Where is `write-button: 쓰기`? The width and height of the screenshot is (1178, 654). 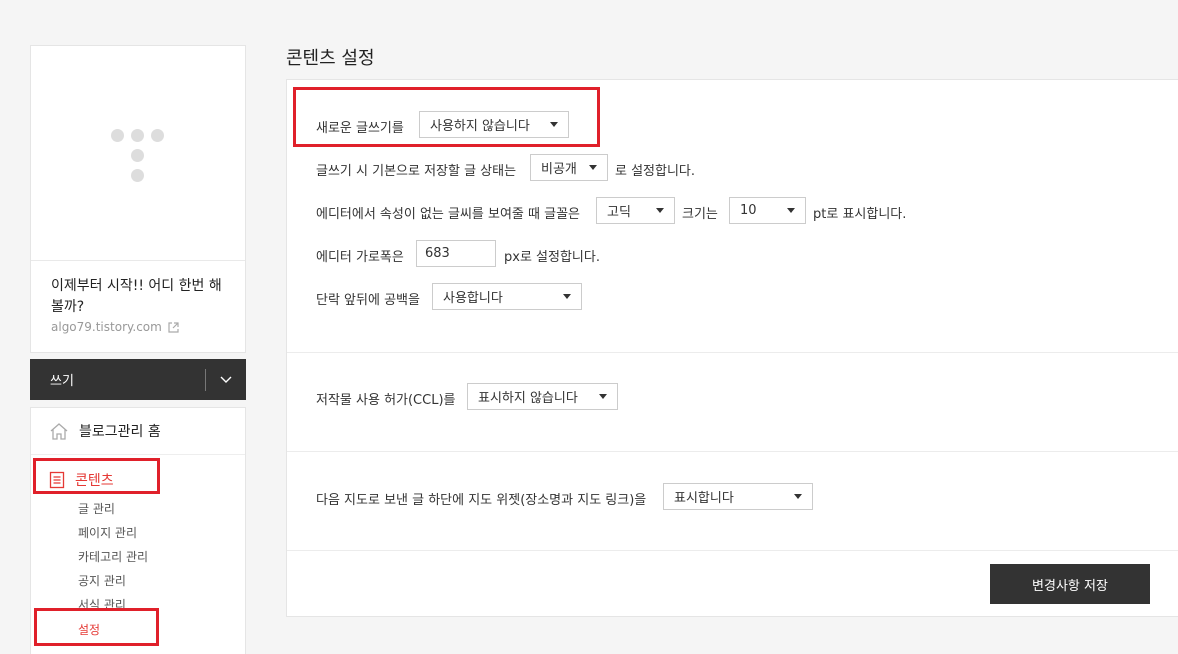 write-button: 쓰기 is located at coordinates (138, 379).